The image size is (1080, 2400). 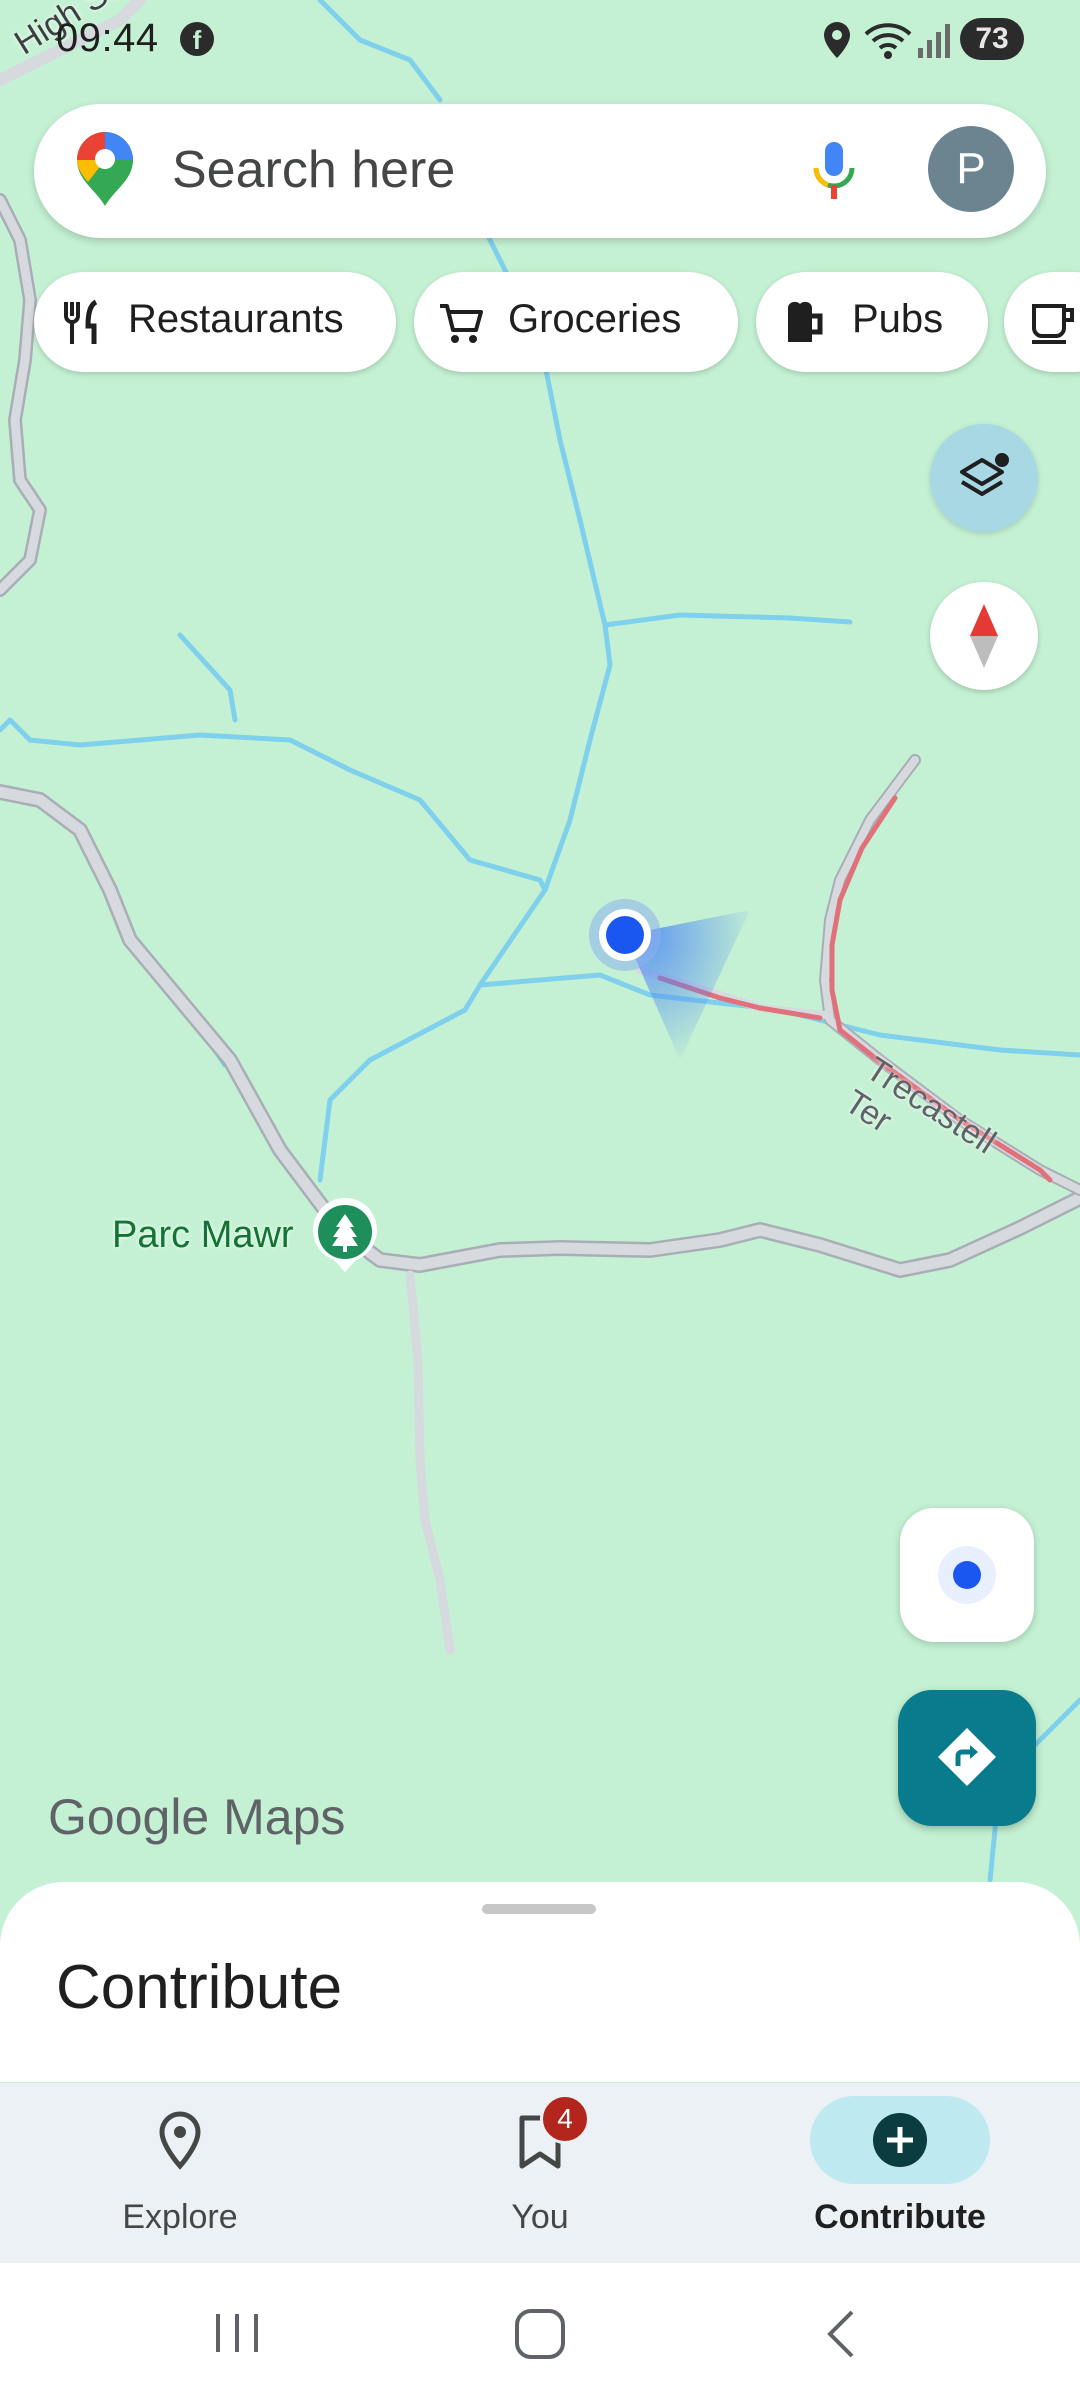 I want to click on maps-pin-logo, so click(x=105, y=169).